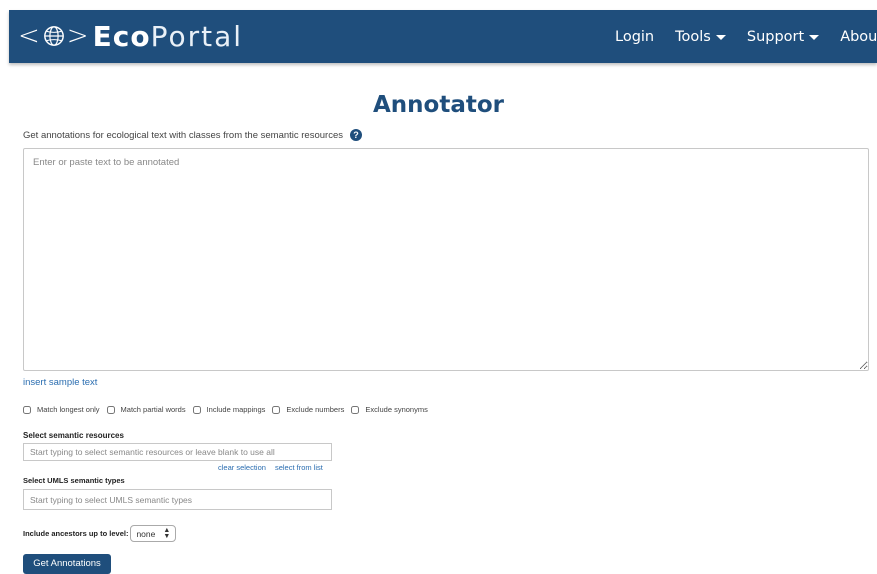 The height and width of the screenshot is (574, 877). Describe the element at coordinates (693, 36) in the screenshot. I see `nav-tools-label: Tools` at that location.